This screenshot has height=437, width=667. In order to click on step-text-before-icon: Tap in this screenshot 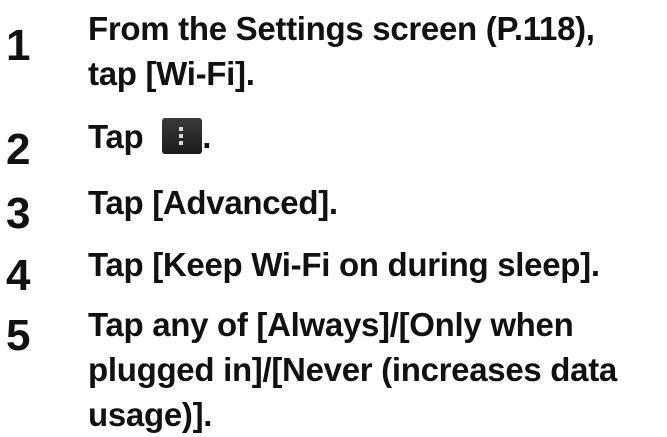, I will do `click(120, 136)`.